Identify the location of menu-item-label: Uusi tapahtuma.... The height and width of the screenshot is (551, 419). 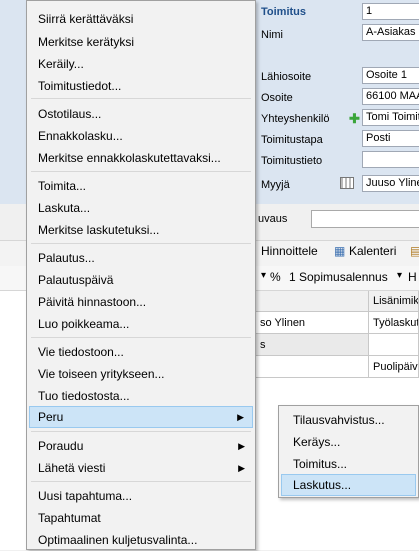
(85, 496).